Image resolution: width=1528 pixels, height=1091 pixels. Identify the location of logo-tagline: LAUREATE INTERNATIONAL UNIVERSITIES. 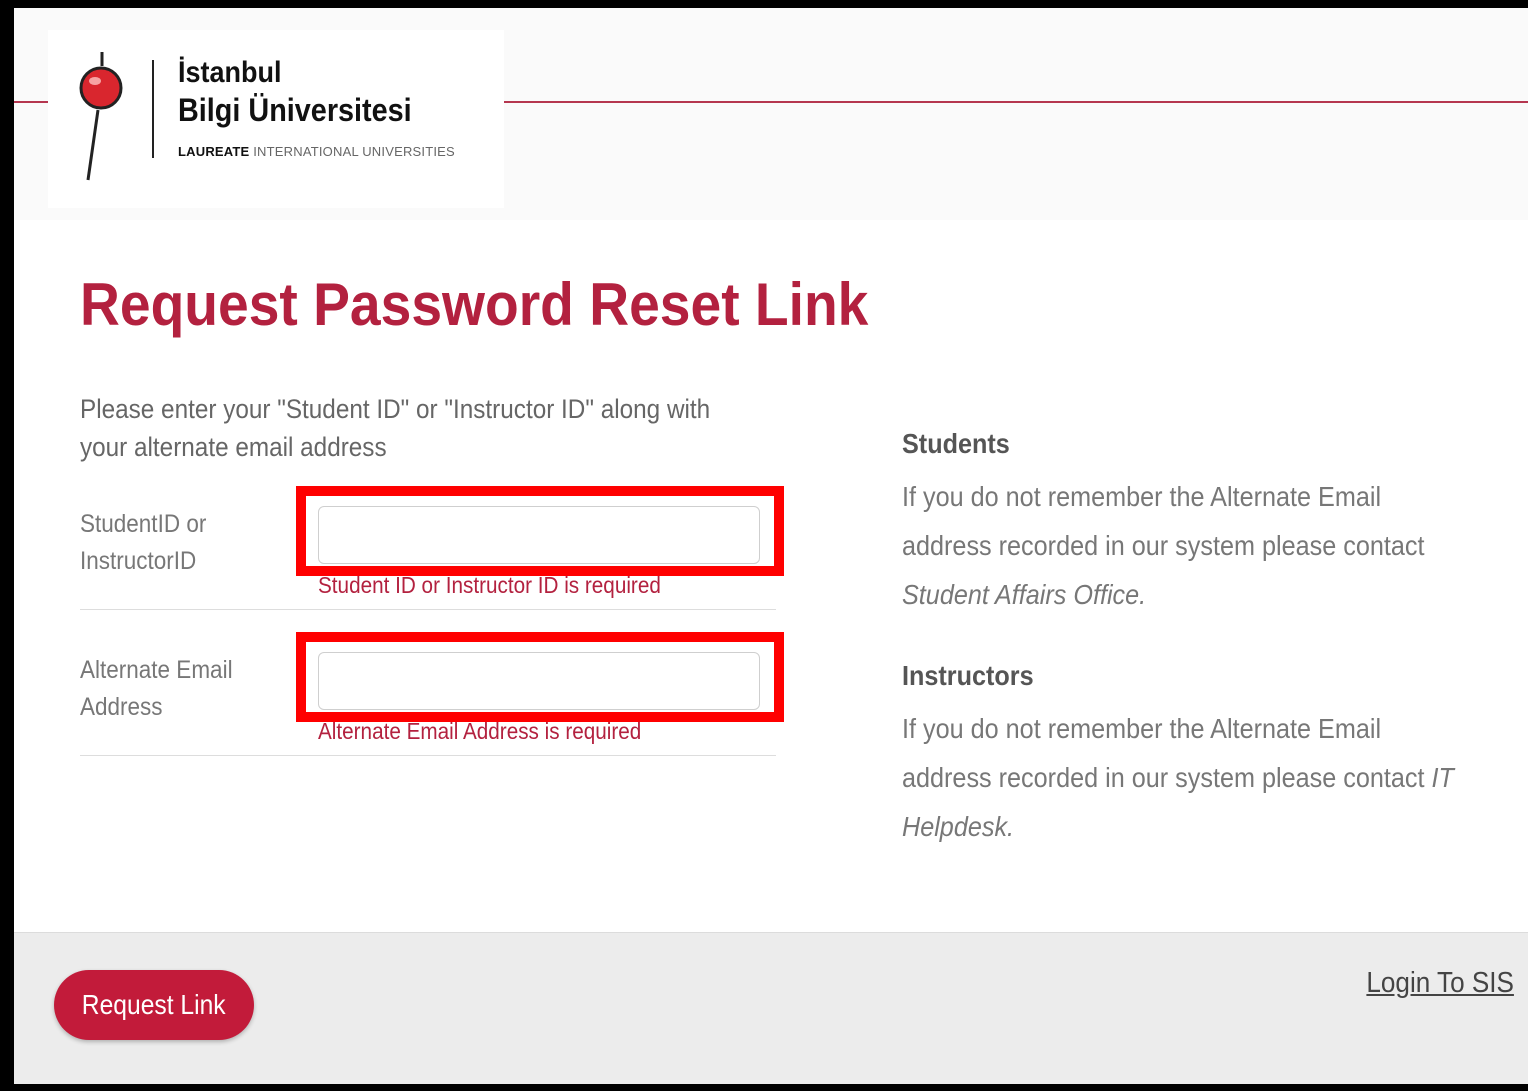
(316, 151).